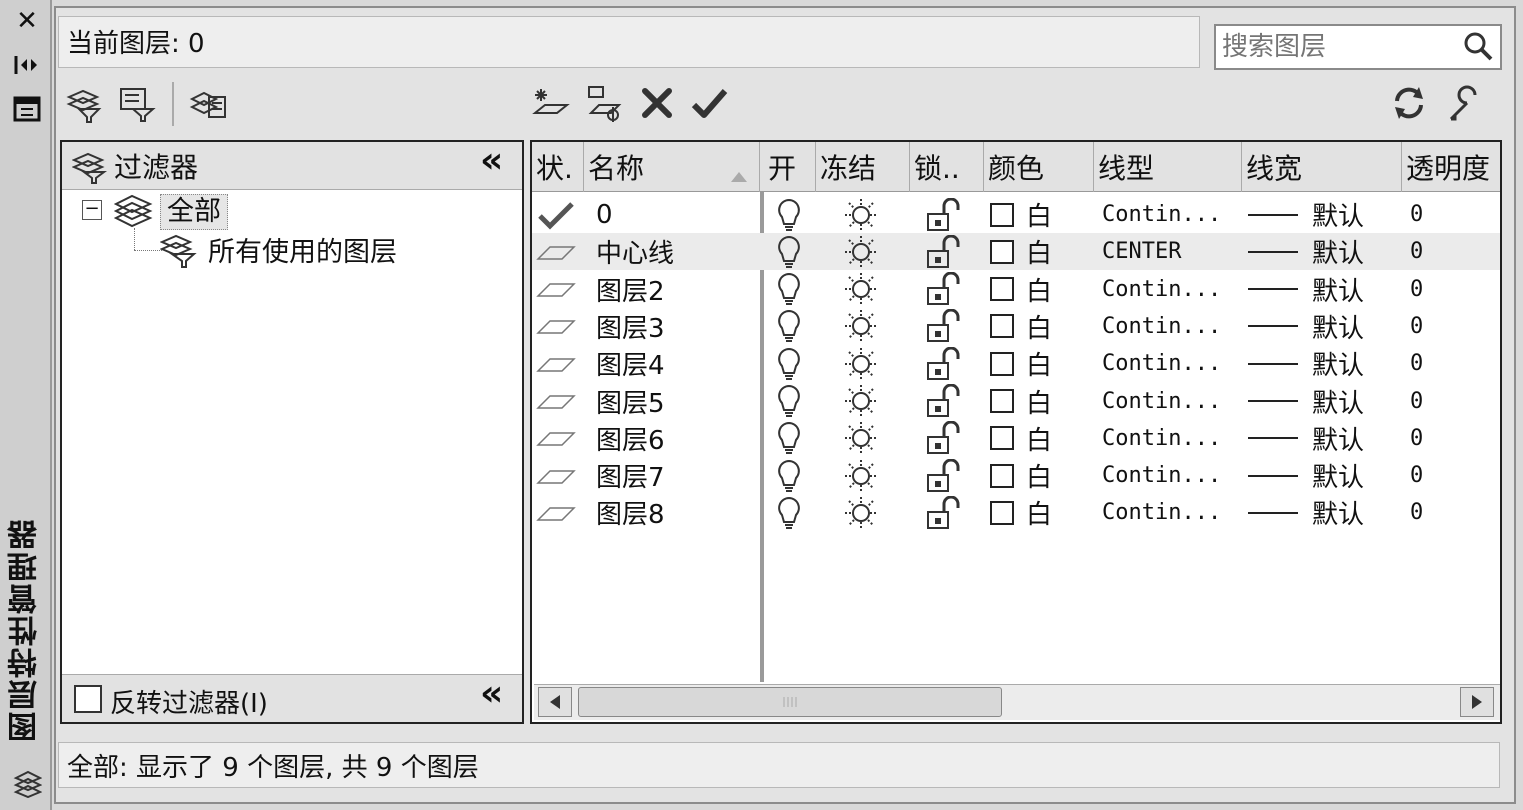  What do you see at coordinates (676, 289) in the screenshot?
I see `layer-name: 图层2` at bounding box center [676, 289].